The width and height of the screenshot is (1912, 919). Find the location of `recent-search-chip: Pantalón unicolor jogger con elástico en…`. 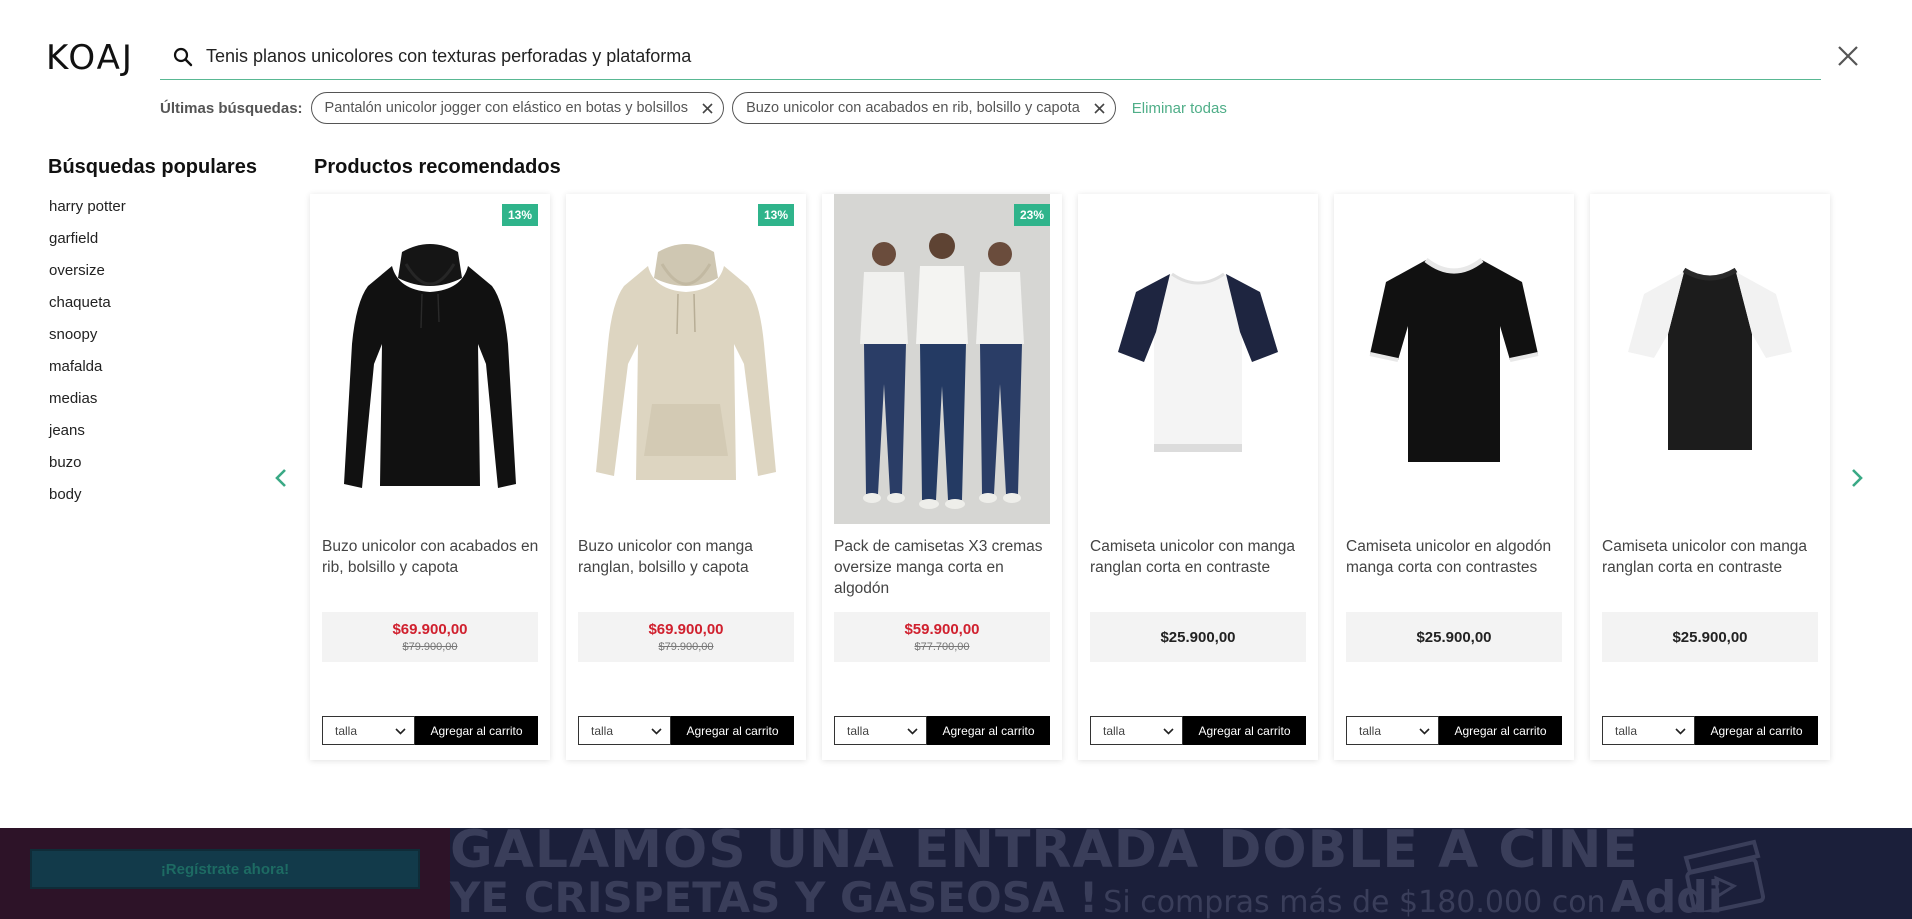

recent-search-chip: Pantalón unicolor jogger con elástico en… is located at coordinates (517, 108).